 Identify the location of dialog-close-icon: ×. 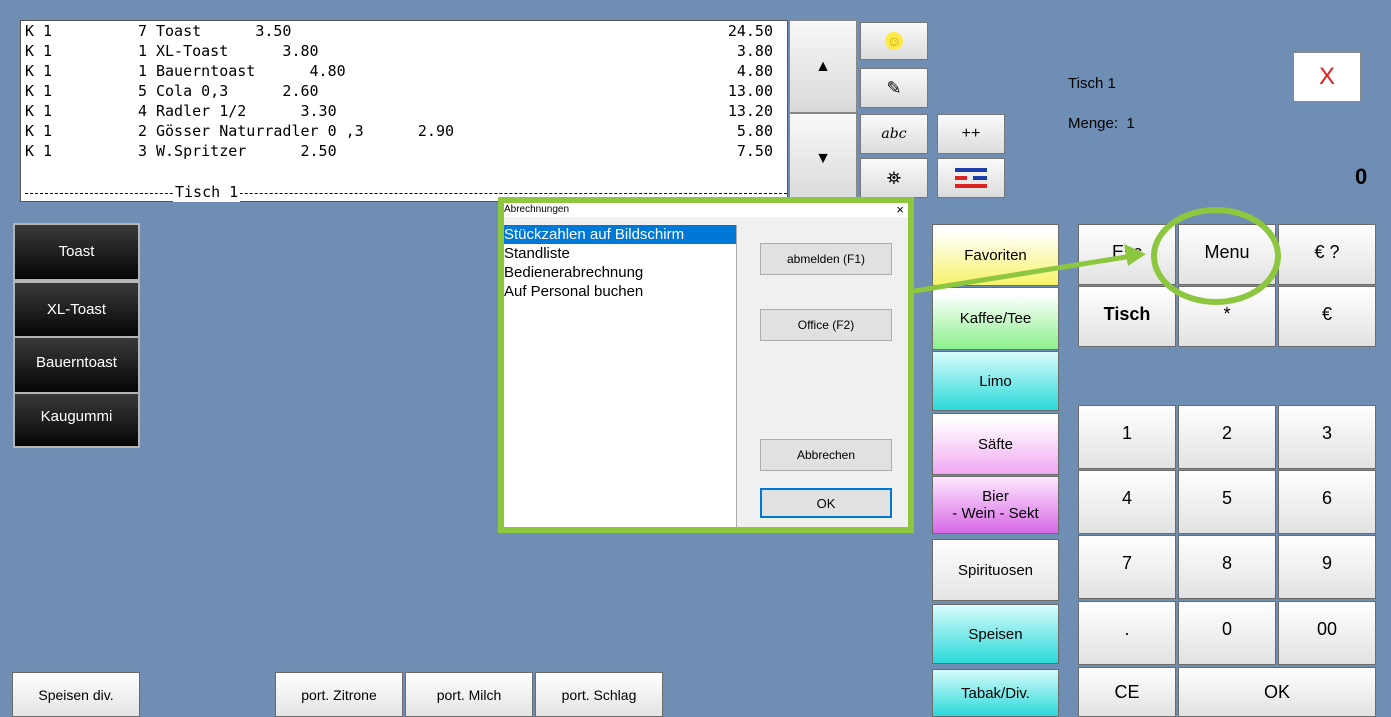
(900, 210).